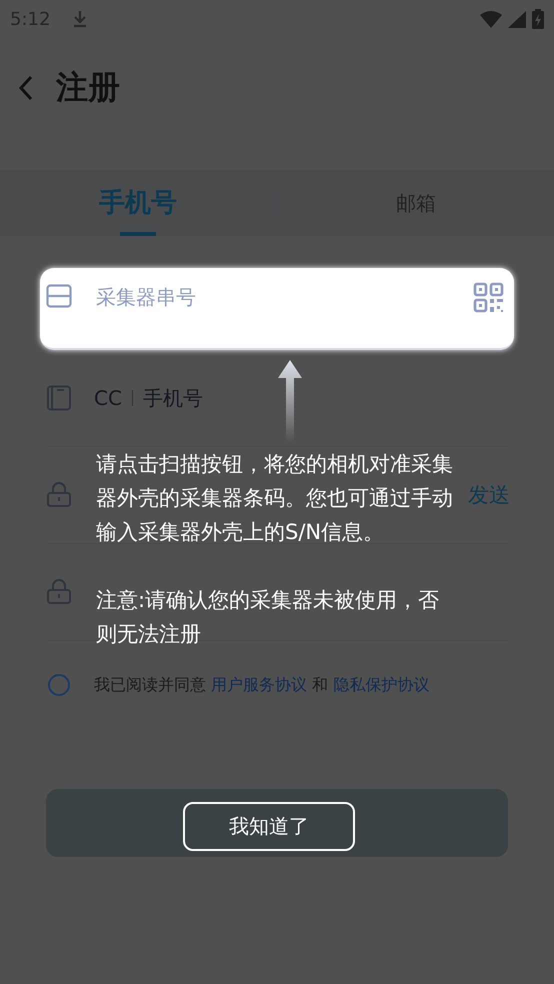 The image size is (554, 984). What do you see at coordinates (59, 296) in the screenshot?
I see `device-icon` at bounding box center [59, 296].